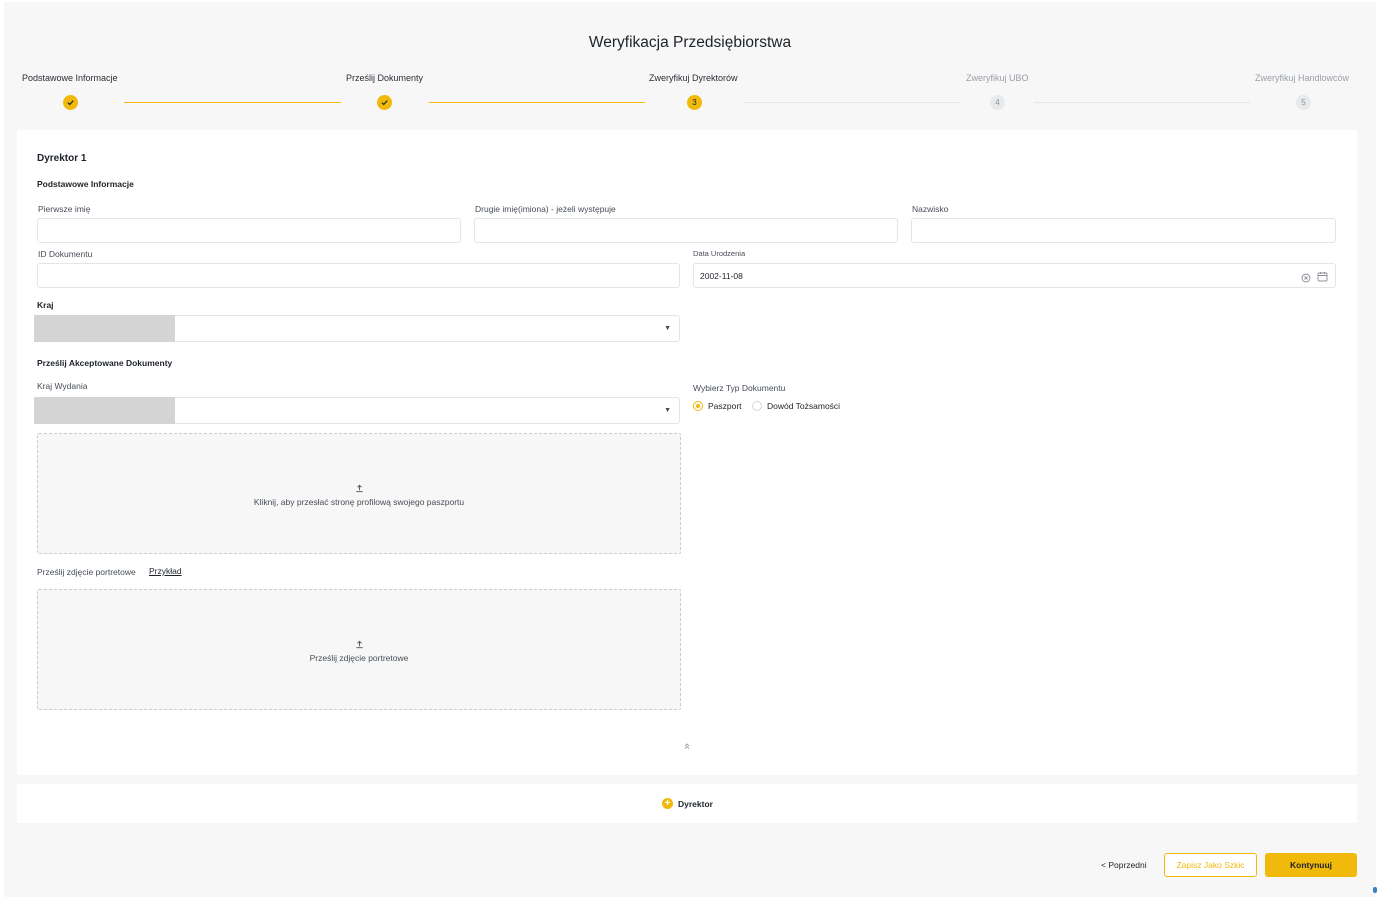  I want to click on issue-country-label: Kraj Wydania, so click(62, 386).